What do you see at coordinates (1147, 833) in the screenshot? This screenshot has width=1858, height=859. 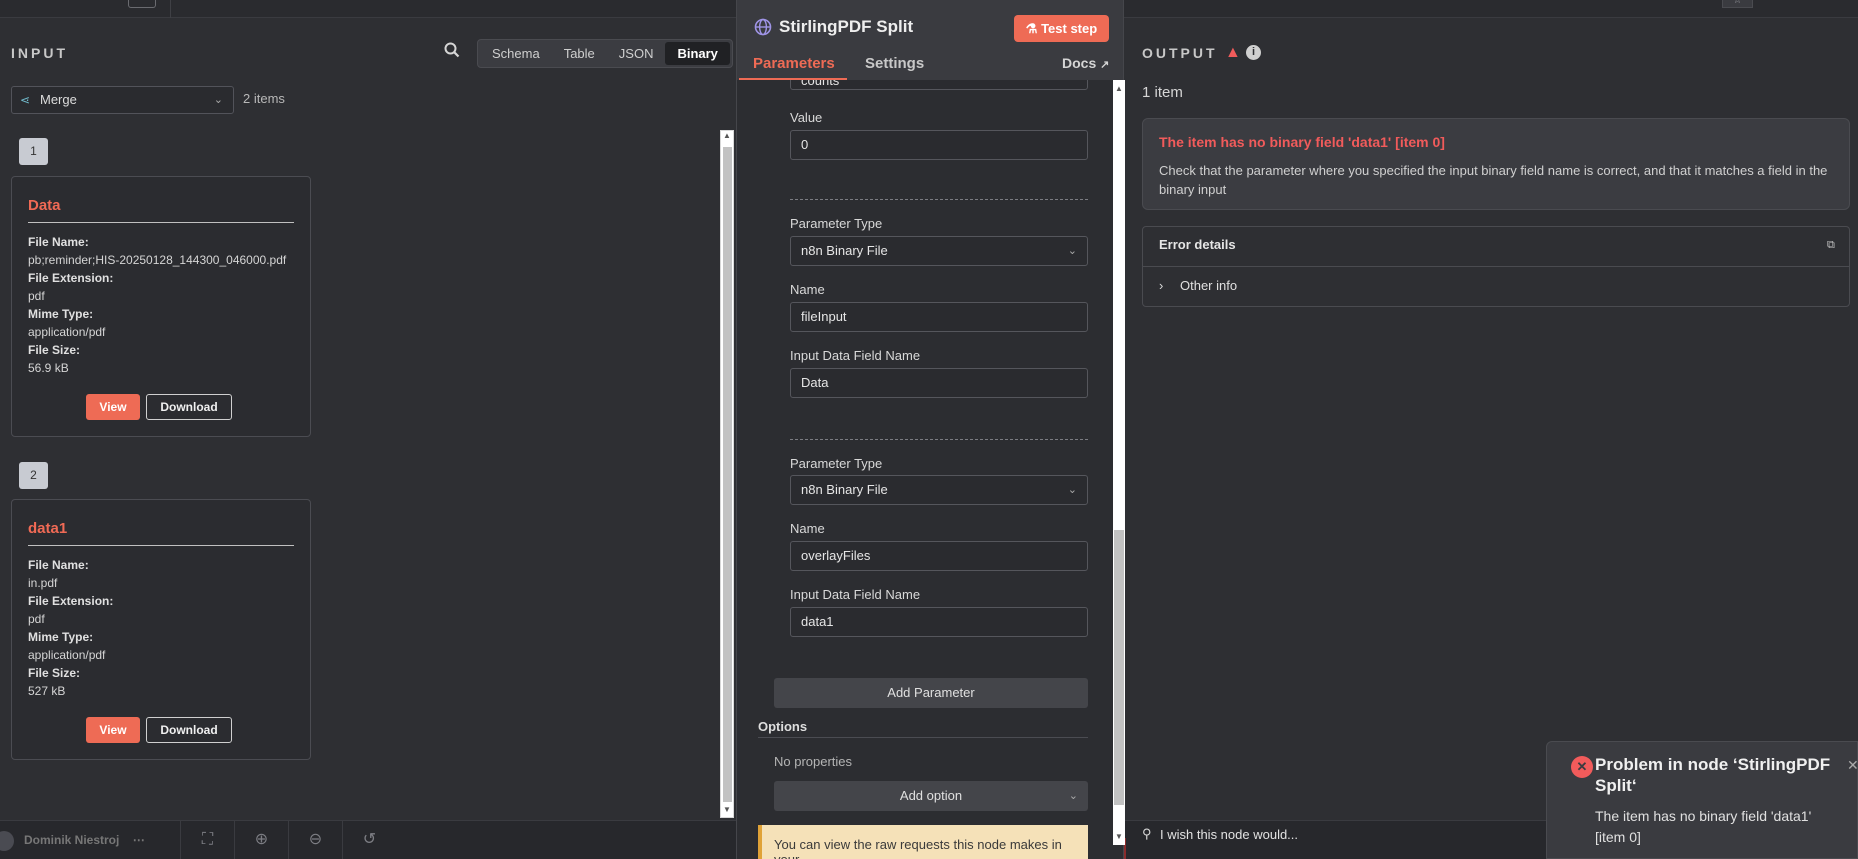 I see `lightbulb-icon: ⚲` at bounding box center [1147, 833].